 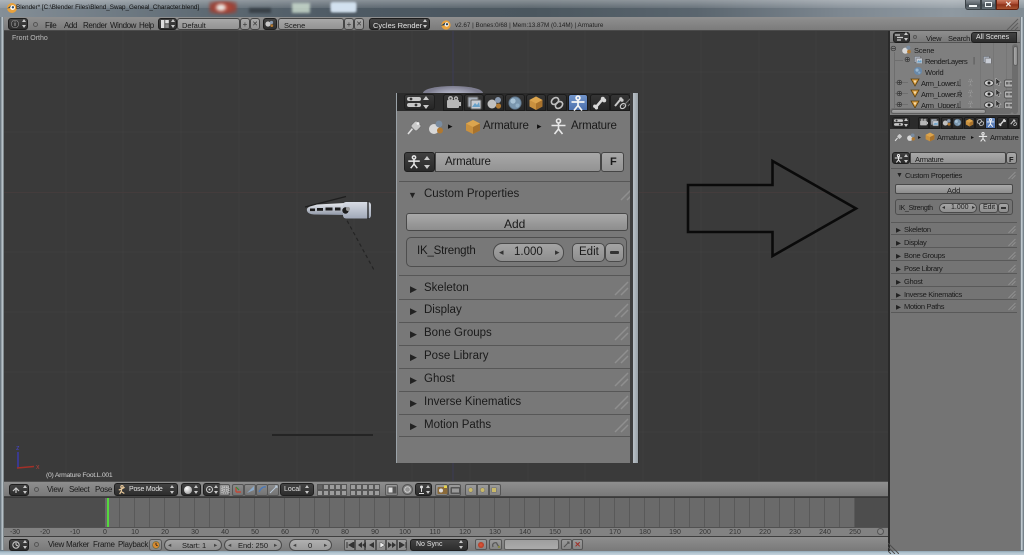 What do you see at coordinates (18, 448) in the screenshot?
I see `svg-text: z` at bounding box center [18, 448].